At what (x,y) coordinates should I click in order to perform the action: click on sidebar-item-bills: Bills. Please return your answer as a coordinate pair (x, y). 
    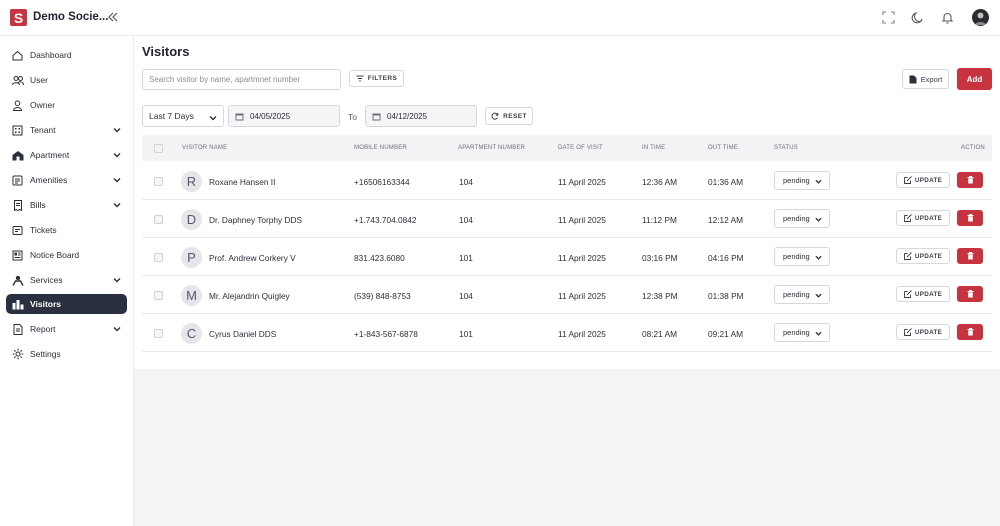
    Looking at the image, I should click on (66, 205).